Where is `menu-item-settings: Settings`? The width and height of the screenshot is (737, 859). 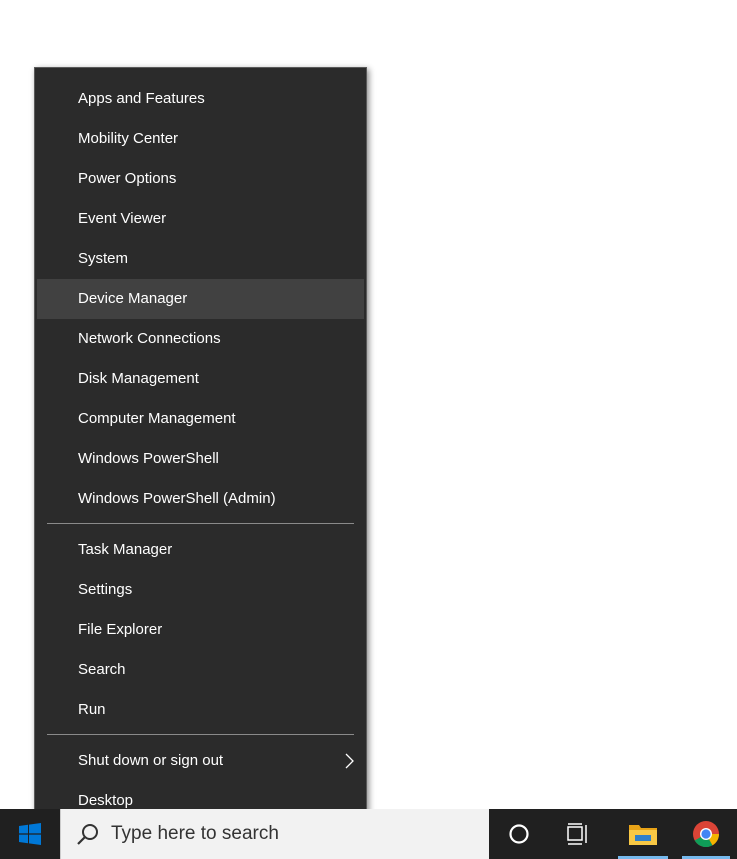 menu-item-settings: Settings is located at coordinates (200, 590).